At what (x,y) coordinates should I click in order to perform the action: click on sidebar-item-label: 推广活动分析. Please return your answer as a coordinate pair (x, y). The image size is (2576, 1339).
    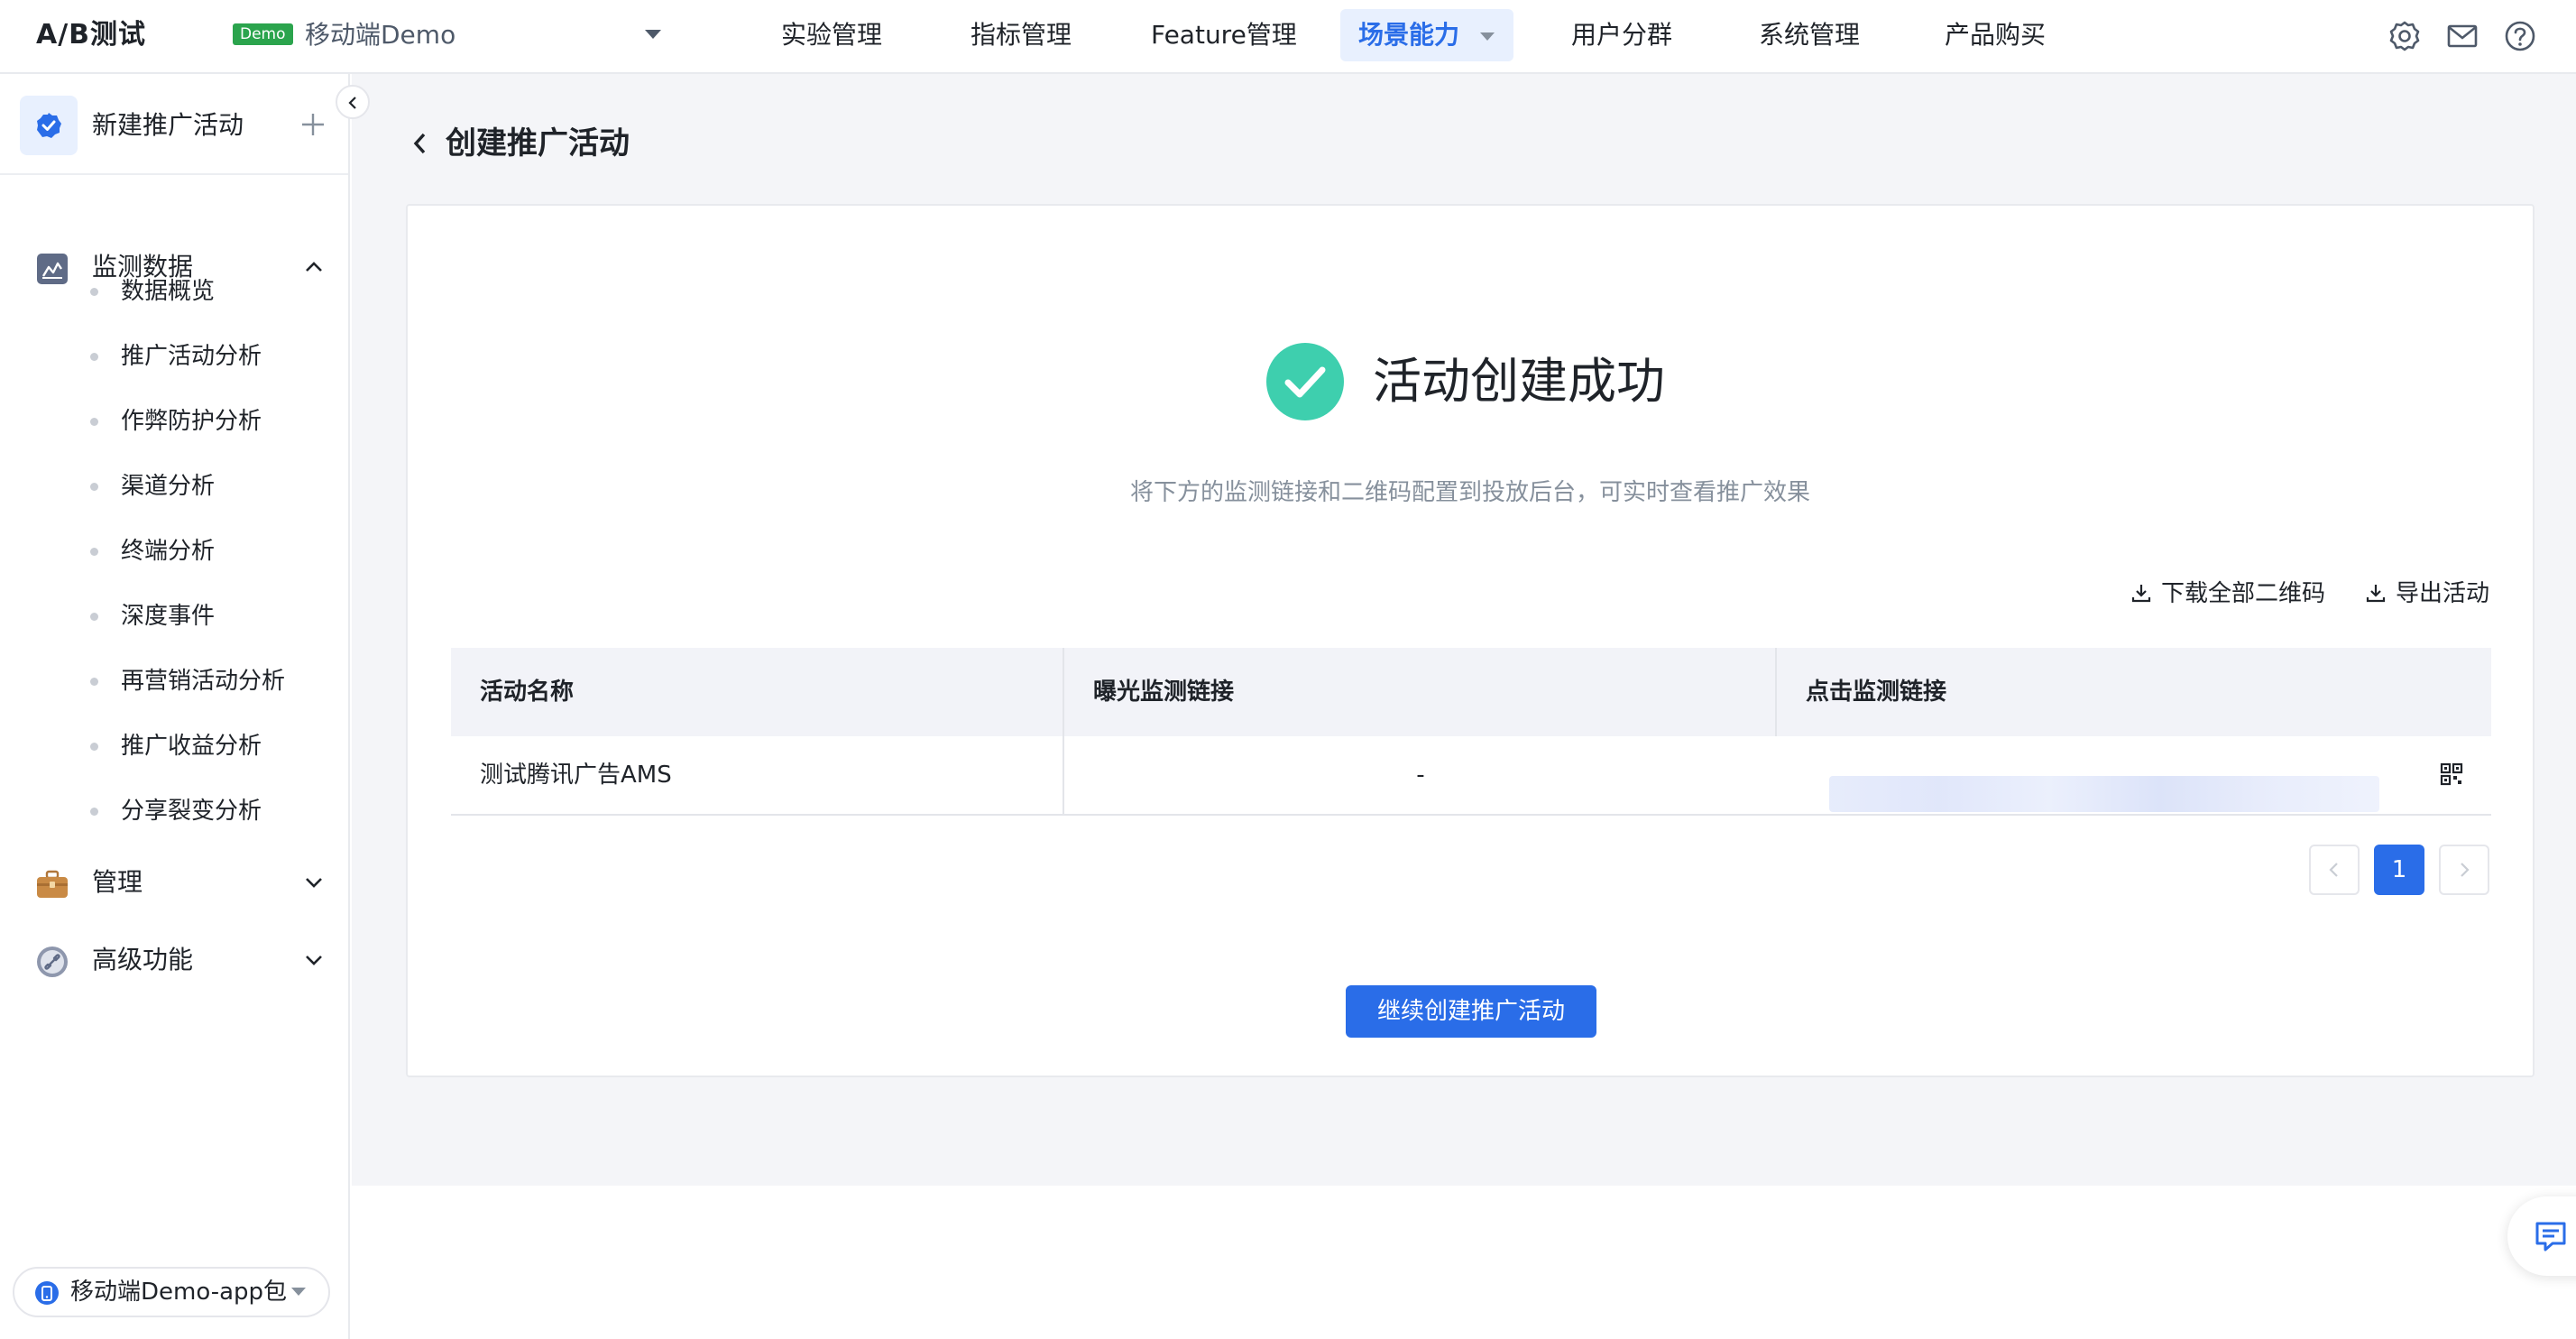
    Looking at the image, I should click on (191, 357).